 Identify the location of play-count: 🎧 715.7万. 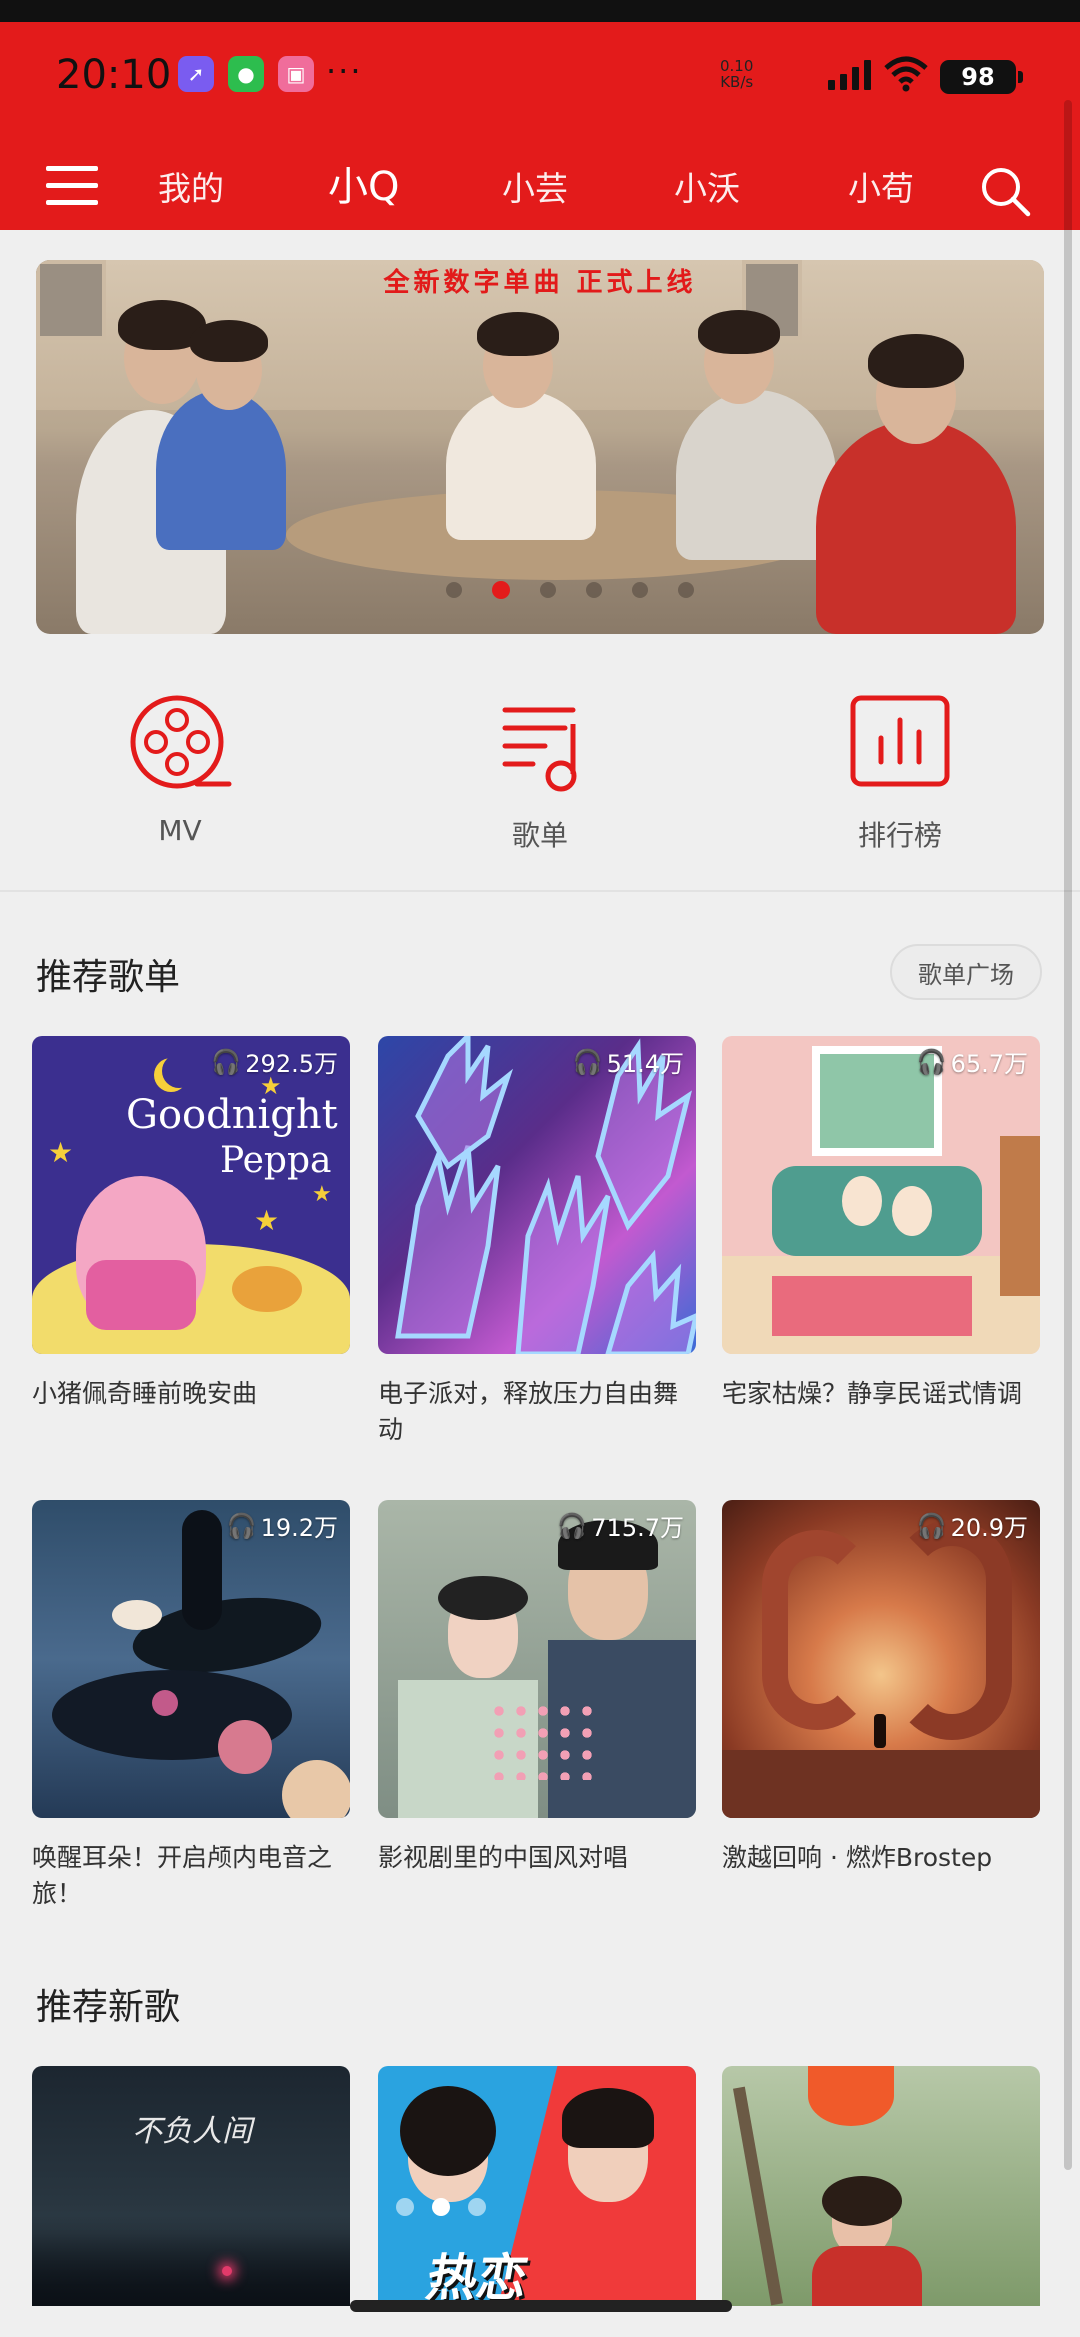
(620, 1525).